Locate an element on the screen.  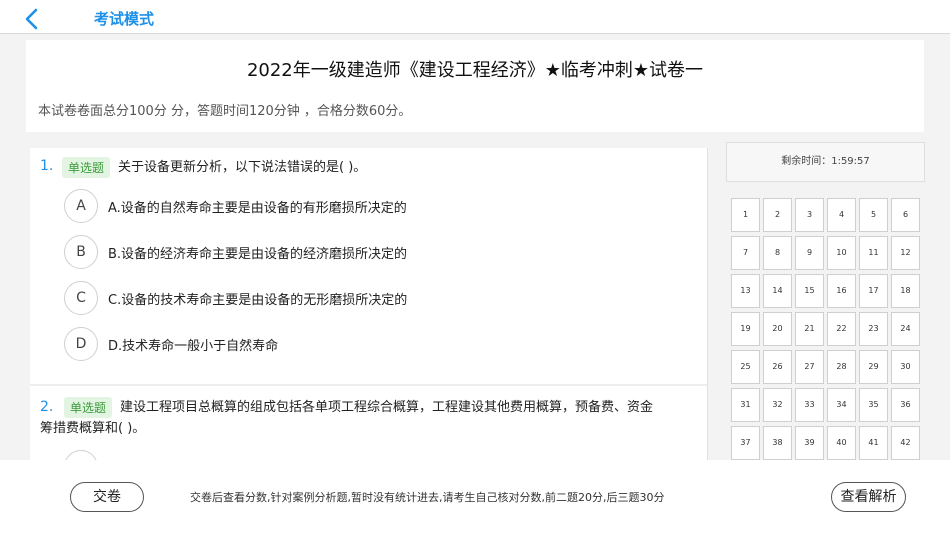
answer-sheet-cell: 31 is located at coordinates (745, 405).